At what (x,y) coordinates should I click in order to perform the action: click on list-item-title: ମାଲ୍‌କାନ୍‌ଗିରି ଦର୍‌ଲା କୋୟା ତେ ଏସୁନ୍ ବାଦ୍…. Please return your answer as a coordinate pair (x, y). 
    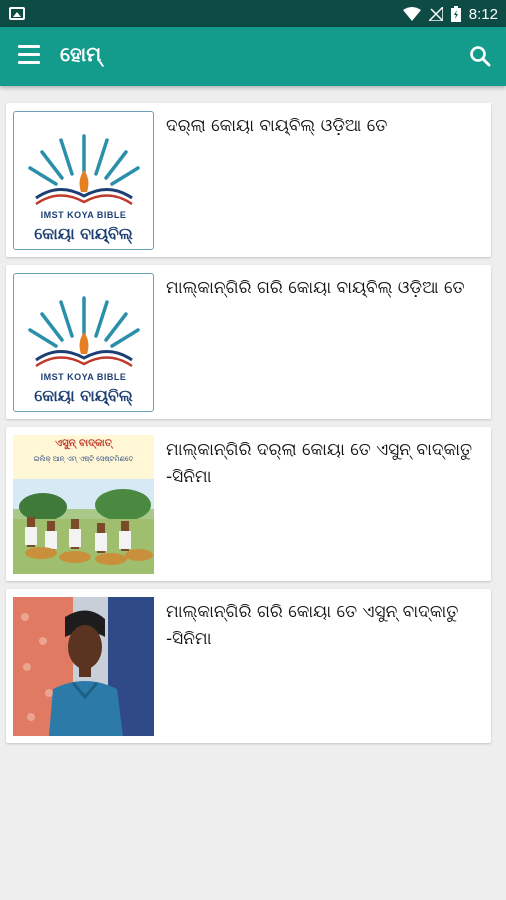
    Looking at the image, I should click on (319, 463).